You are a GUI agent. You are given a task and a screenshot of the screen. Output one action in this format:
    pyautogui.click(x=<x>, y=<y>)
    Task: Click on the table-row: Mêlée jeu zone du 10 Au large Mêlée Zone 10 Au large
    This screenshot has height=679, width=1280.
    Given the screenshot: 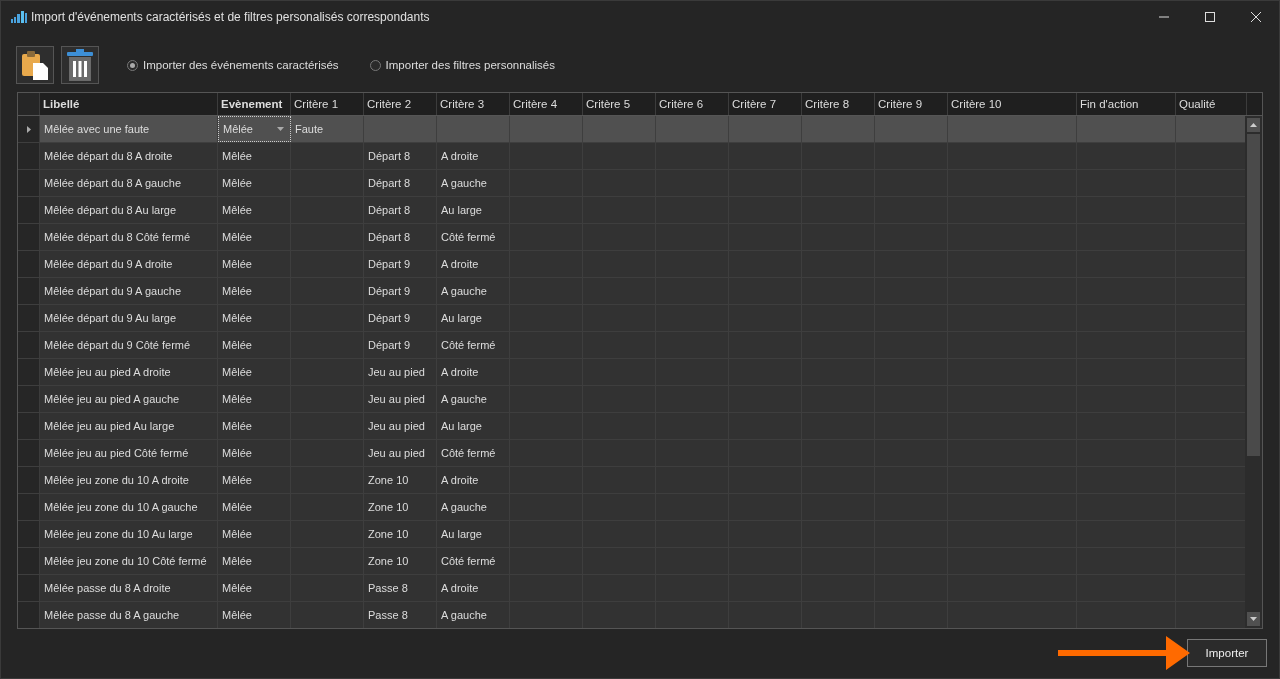 What is the action you would take?
    pyautogui.click(x=631, y=534)
    